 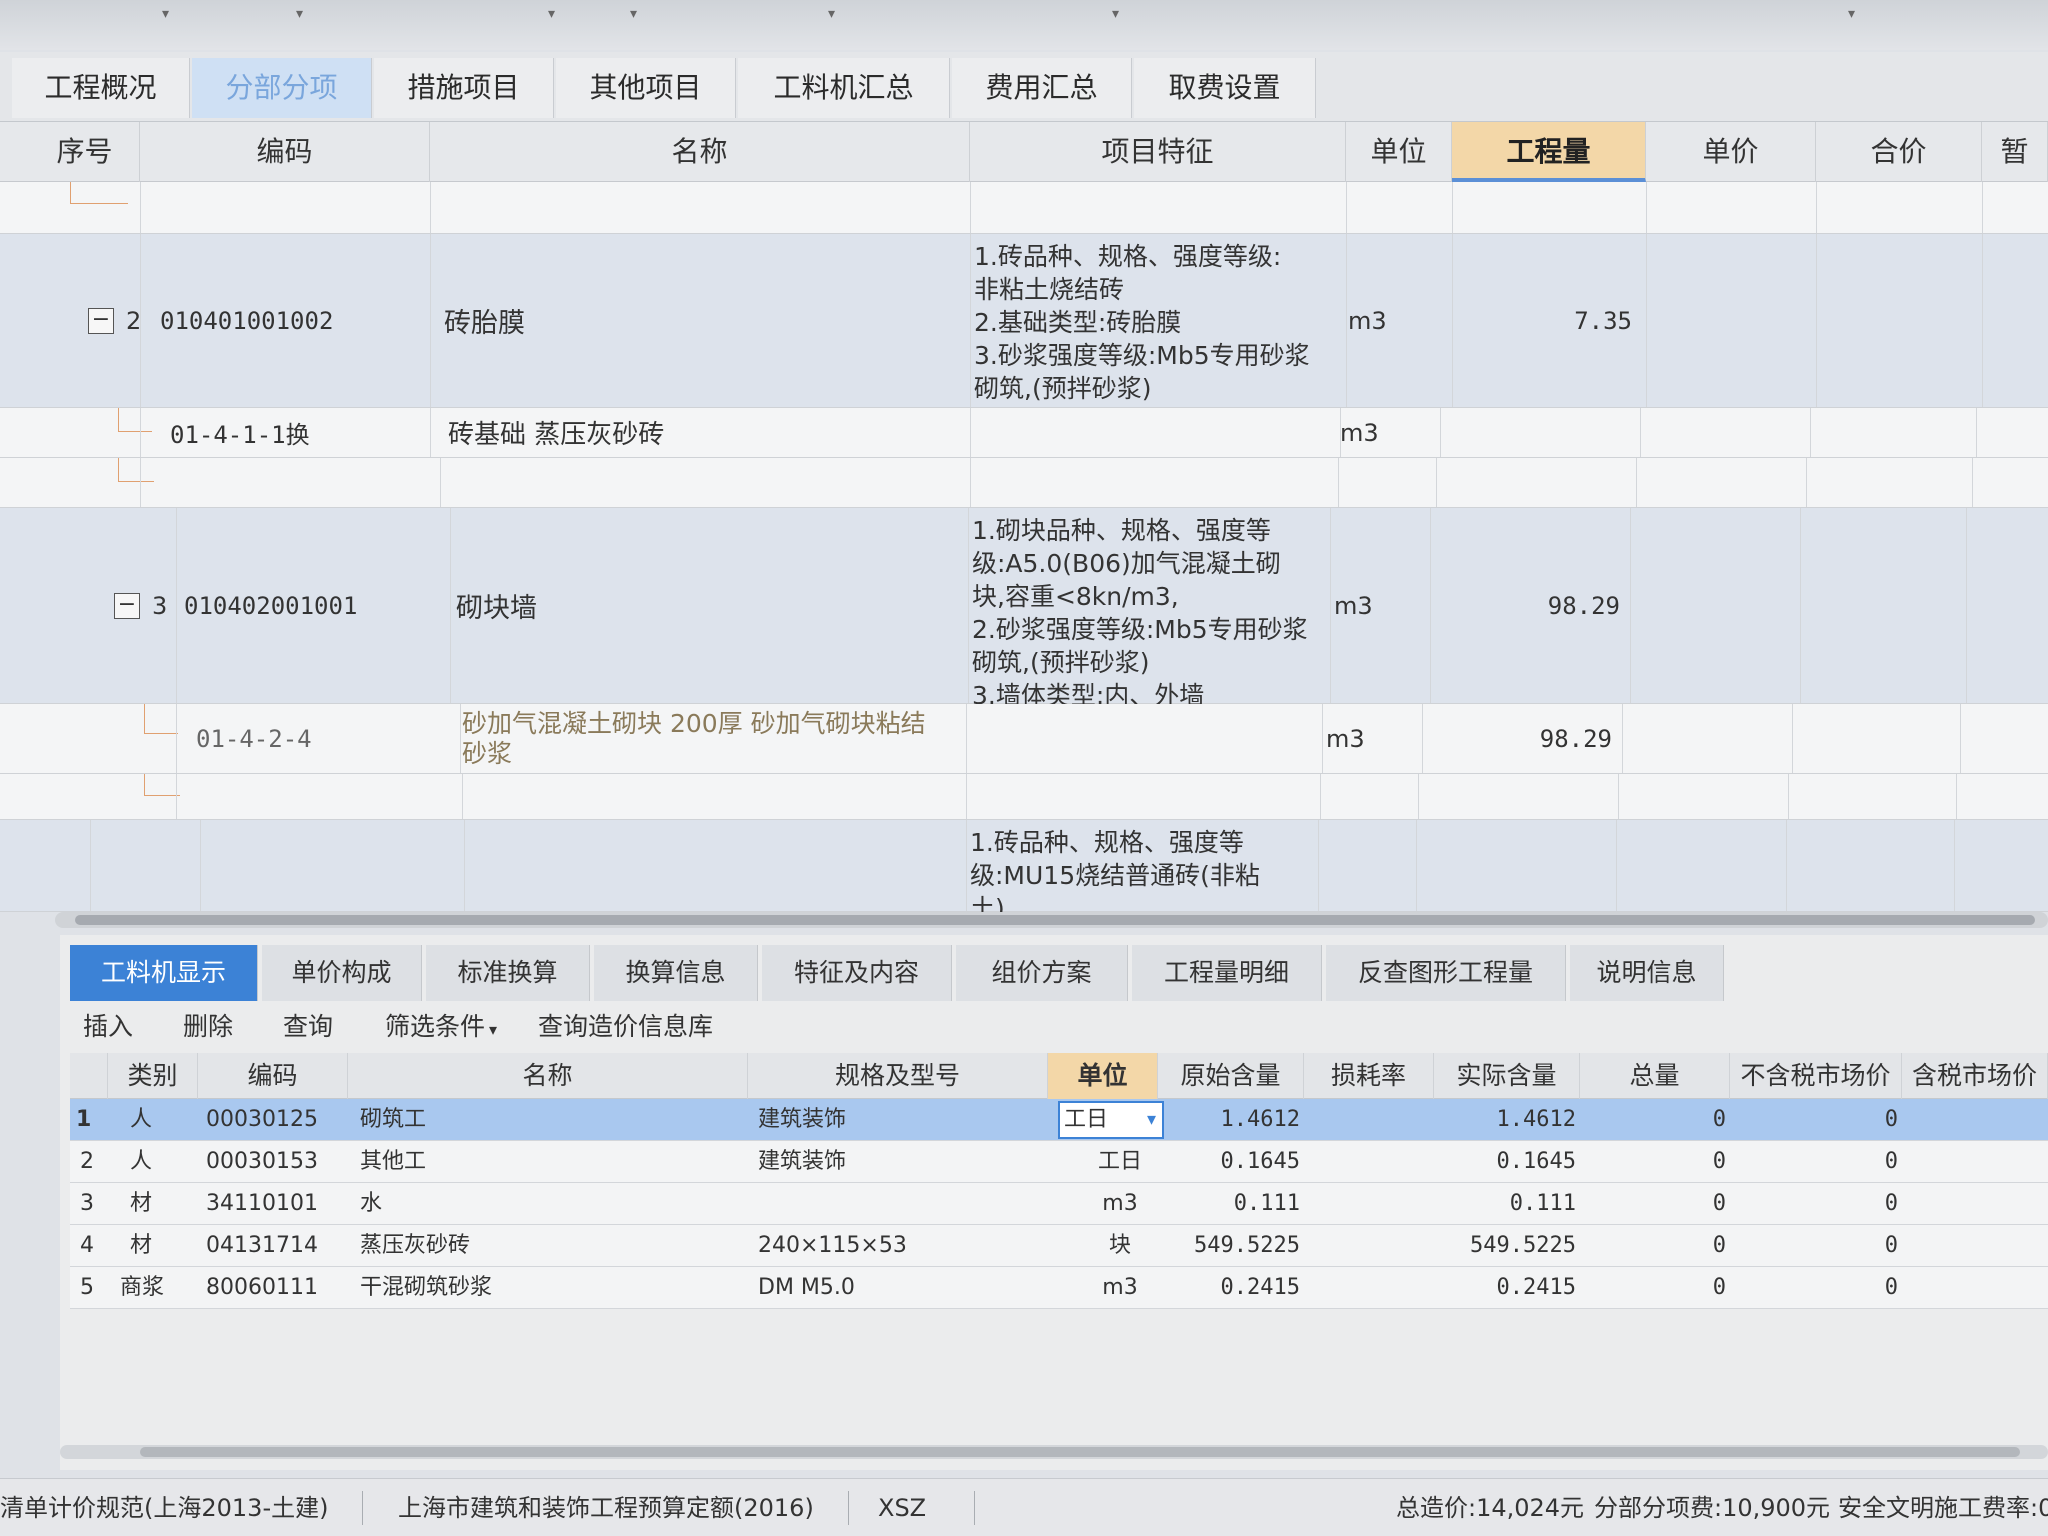 What do you see at coordinates (1225, 88) in the screenshot?
I see `tab-fee-settings: 取费设置` at bounding box center [1225, 88].